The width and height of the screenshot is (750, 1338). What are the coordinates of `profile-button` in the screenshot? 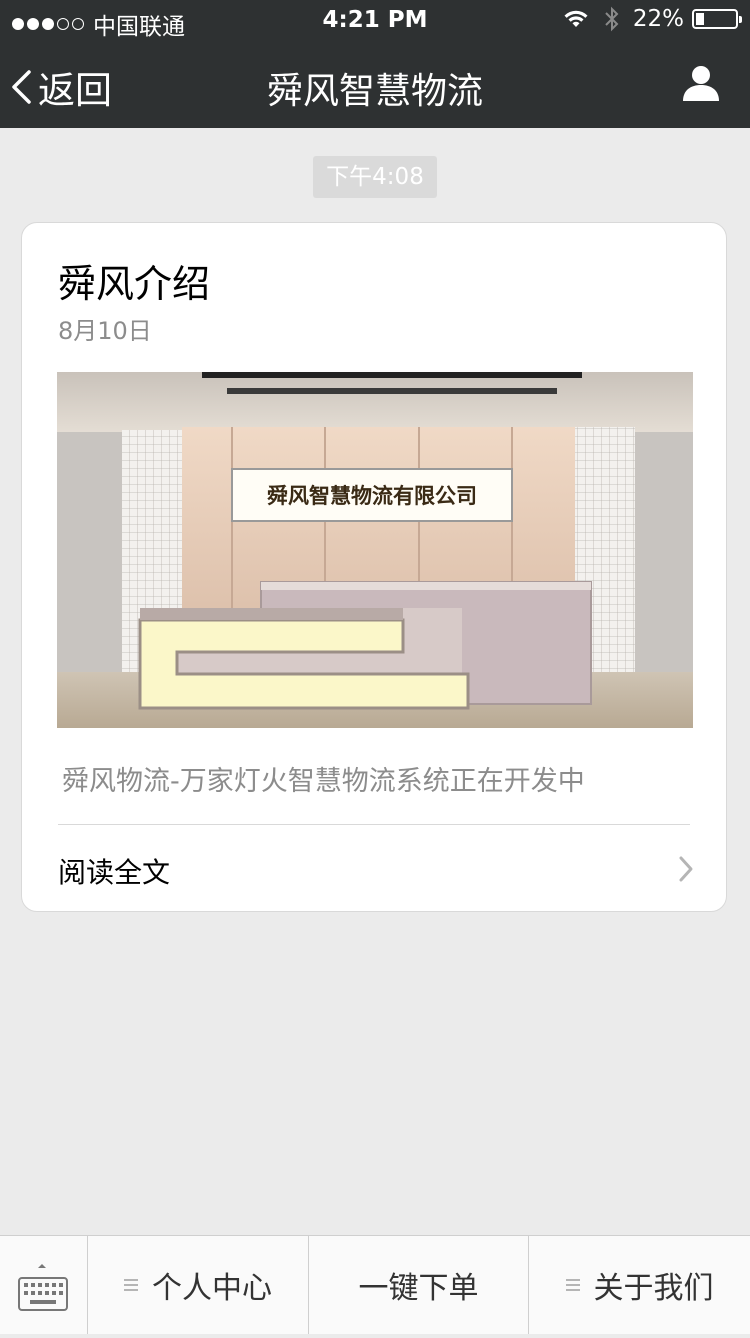 It's located at (701, 85).